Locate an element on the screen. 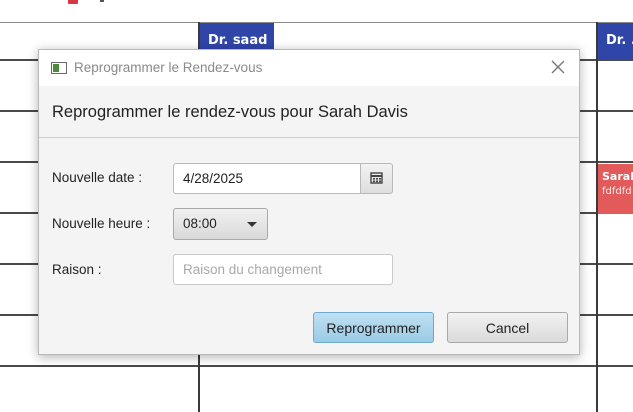  appointment-block: Sarah fdfdfd is located at coordinates (615, 189).